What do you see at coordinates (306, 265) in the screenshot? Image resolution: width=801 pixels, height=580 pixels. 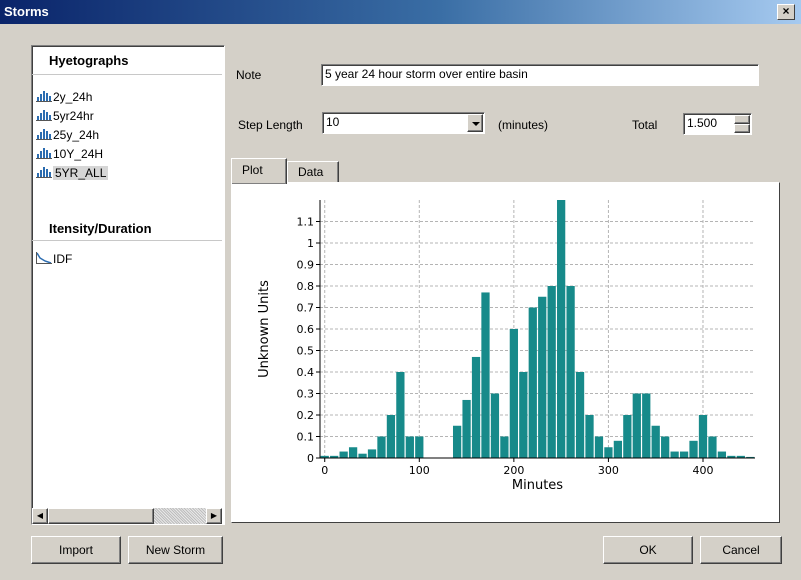 I see `y-tick-label: 0.9` at bounding box center [306, 265].